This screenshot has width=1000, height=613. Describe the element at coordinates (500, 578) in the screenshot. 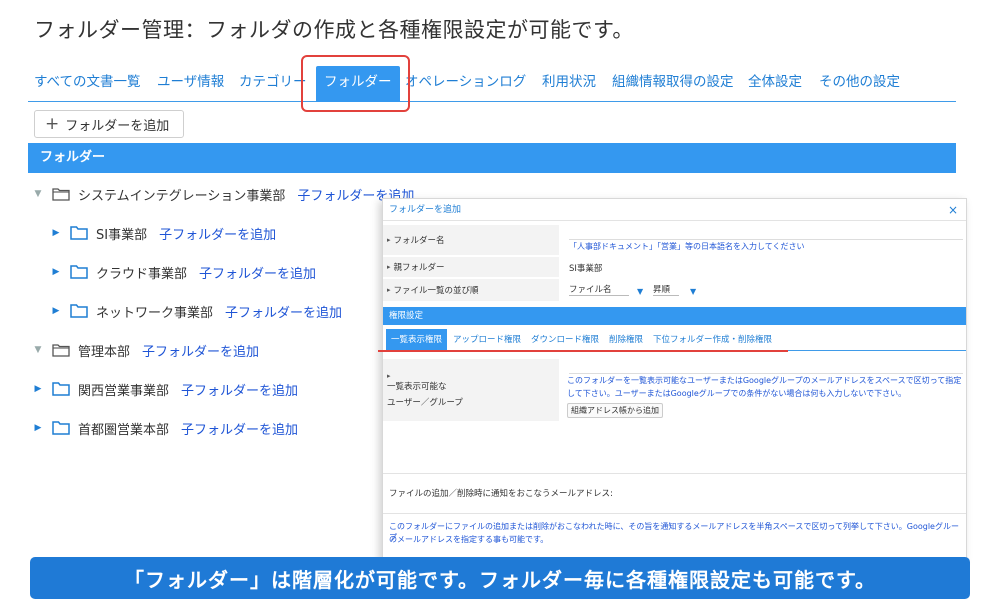

I see `caption-banner: 「フォルダー」は階層化が可能です。フォルダー毎に各種権限設定も可能です。` at that location.